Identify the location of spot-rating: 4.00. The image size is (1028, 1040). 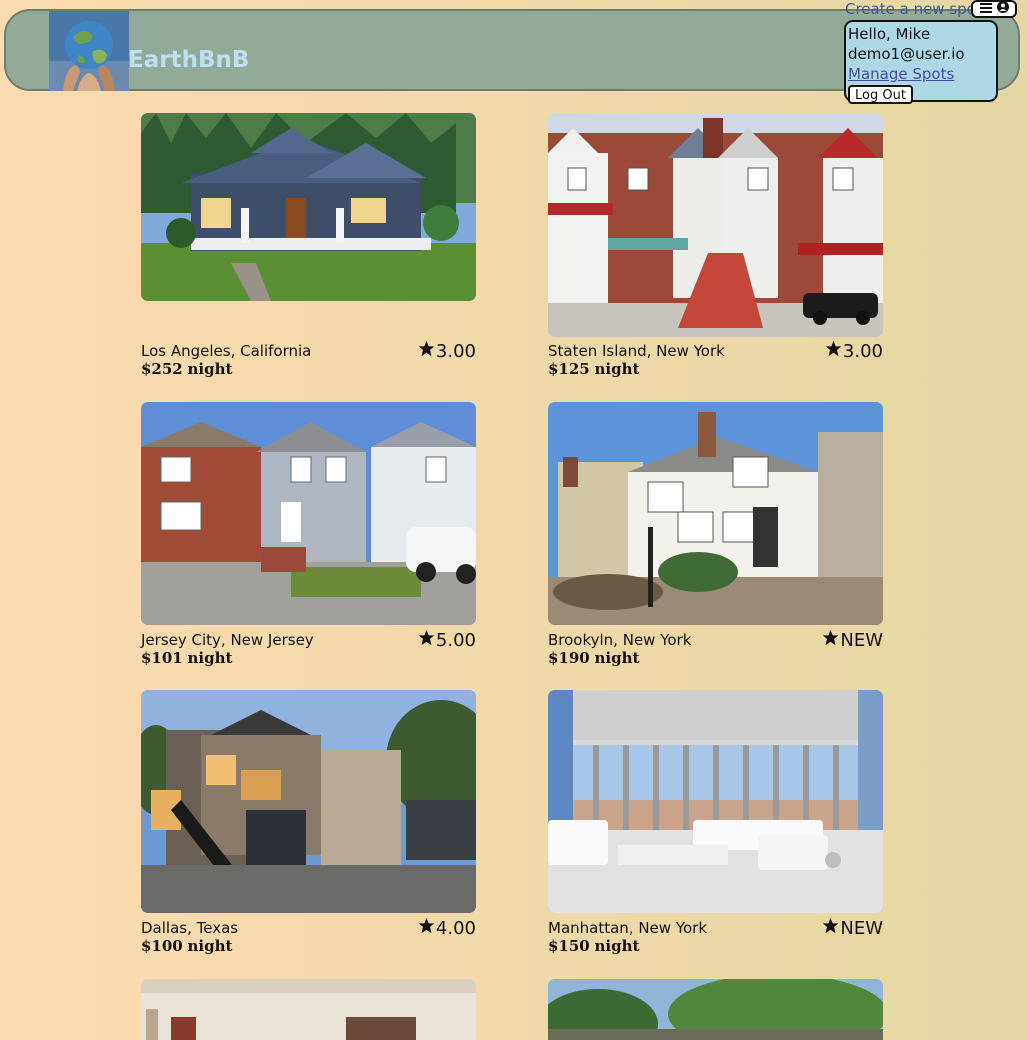
(447, 928).